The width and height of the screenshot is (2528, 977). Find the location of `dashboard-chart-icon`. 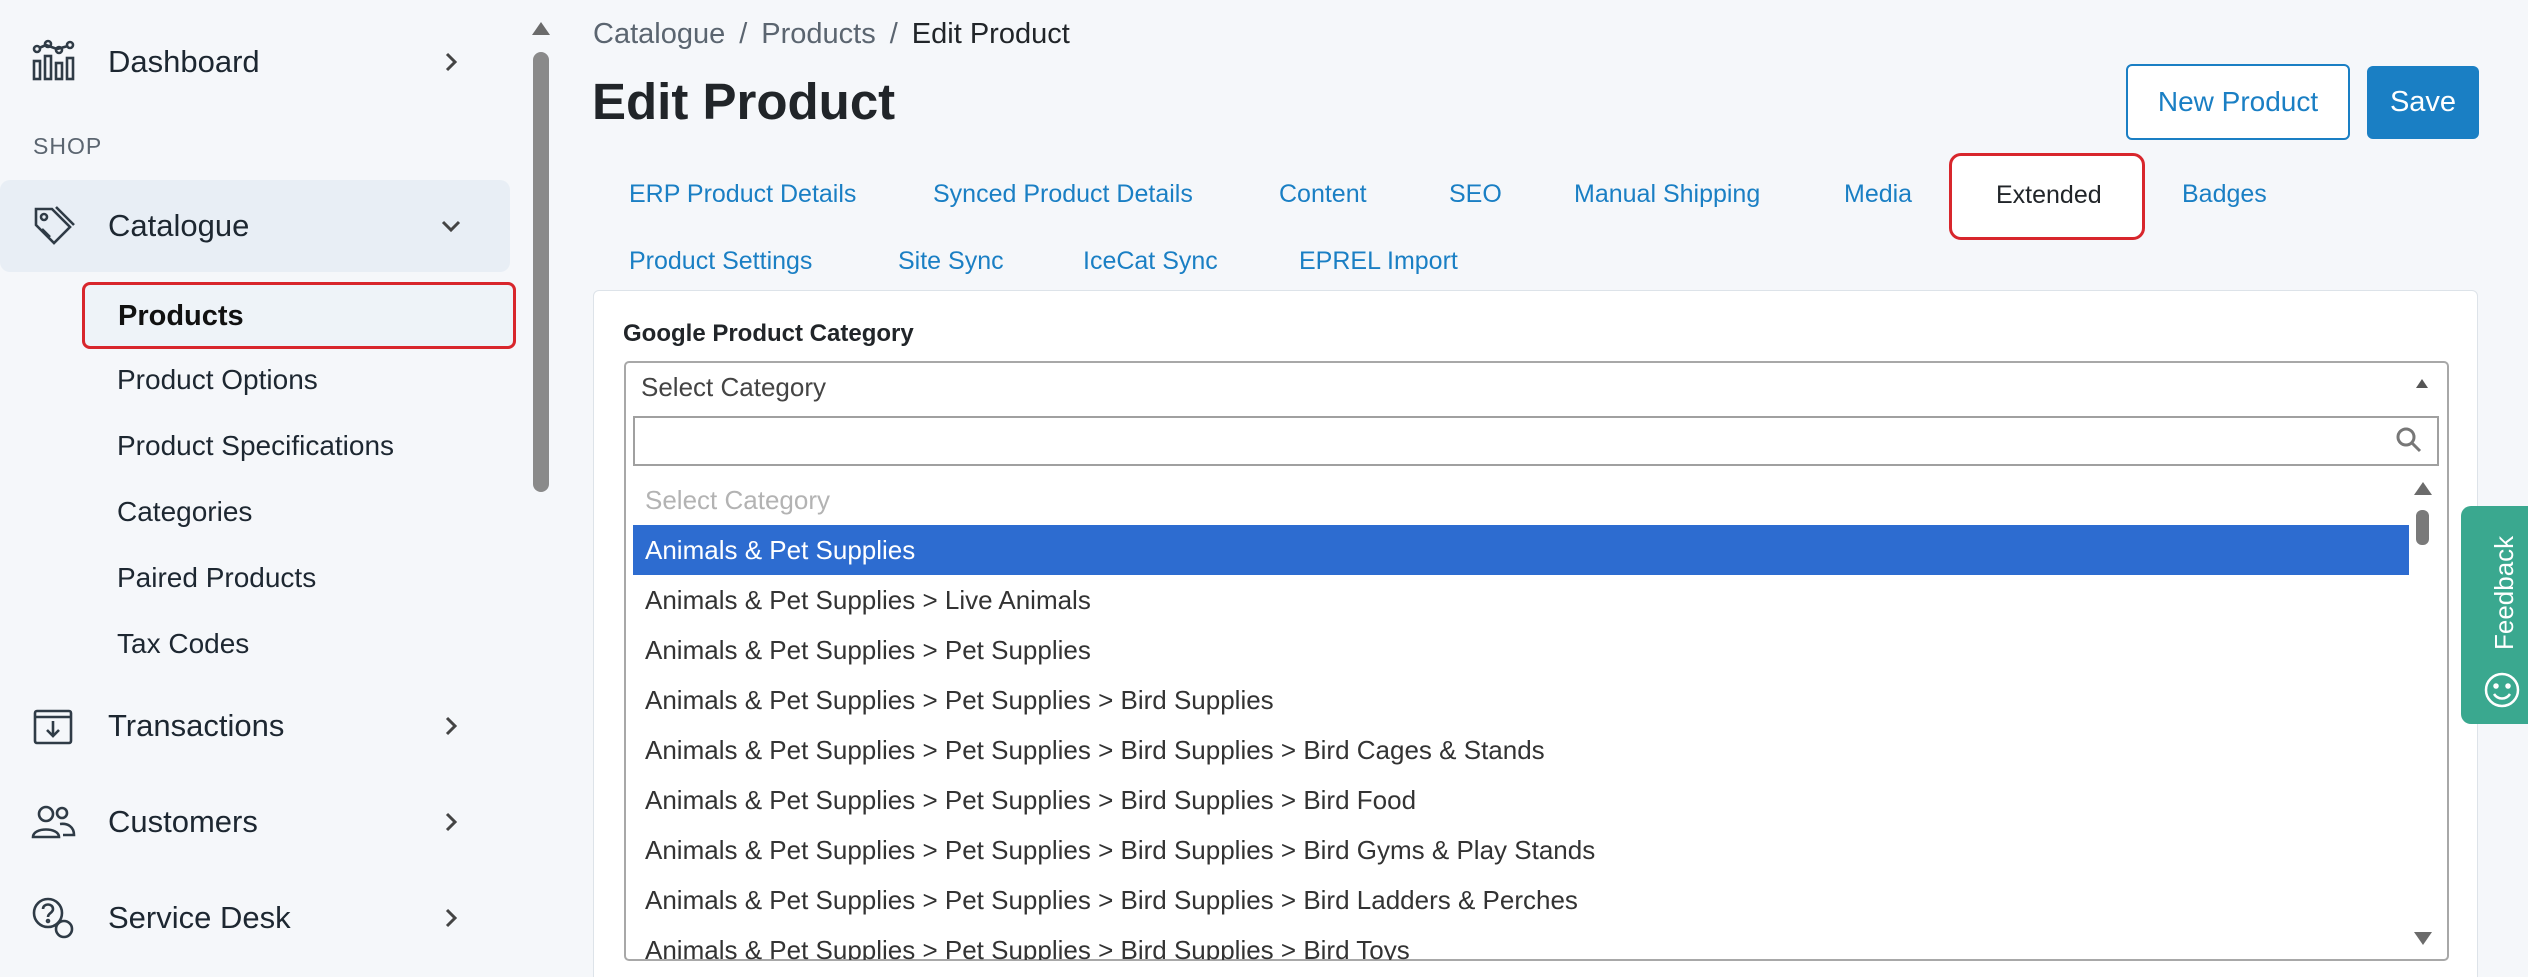

dashboard-chart-icon is located at coordinates (53, 60).